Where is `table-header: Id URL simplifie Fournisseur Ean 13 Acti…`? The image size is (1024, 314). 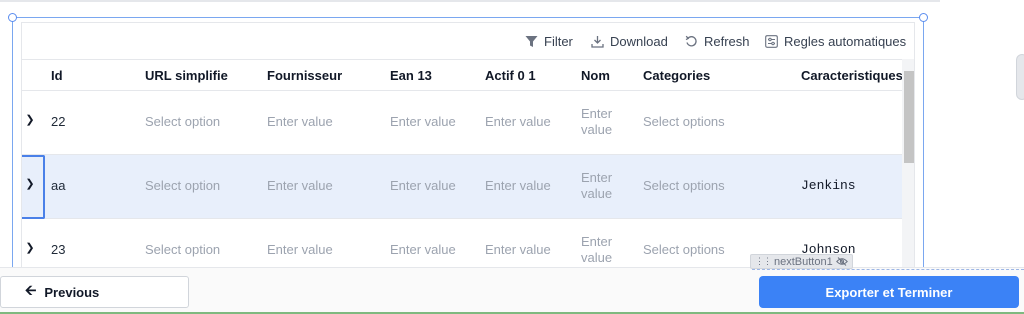 table-header: Id URL simplifie Fournisseur Ean 13 Acti… is located at coordinates (462, 75).